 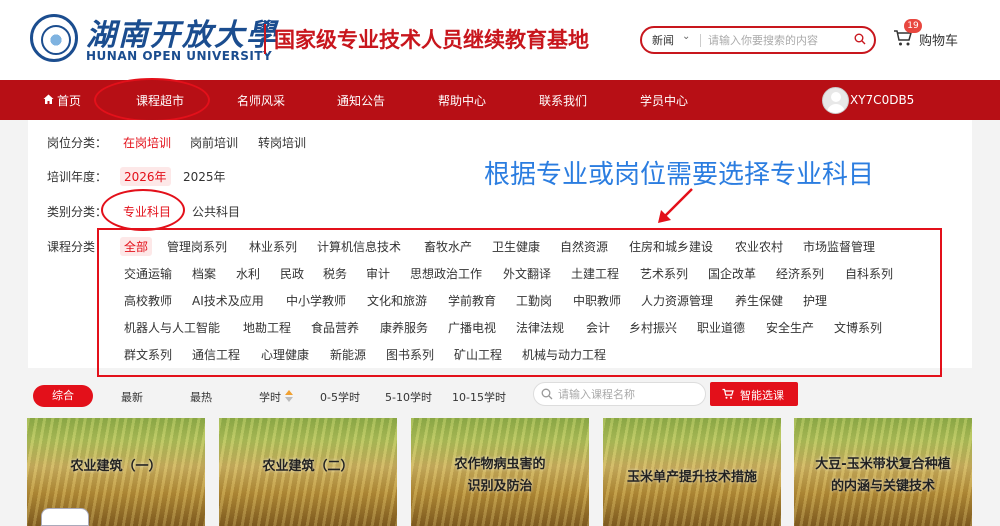 What do you see at coordinates (378, 273) in the screenshot?
I see `course-category-option: 审计` at bounding box center [378, 273].